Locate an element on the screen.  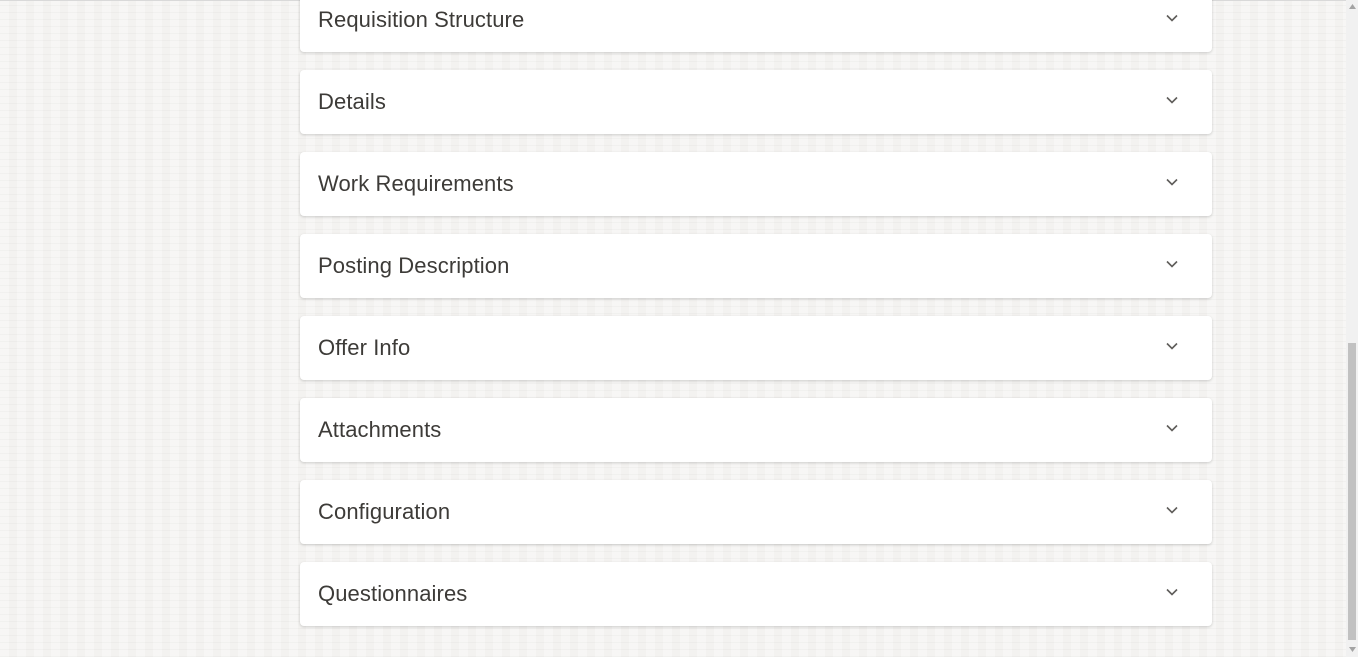
section-posting-description: Posting Description is located at coordinates (756, 266).